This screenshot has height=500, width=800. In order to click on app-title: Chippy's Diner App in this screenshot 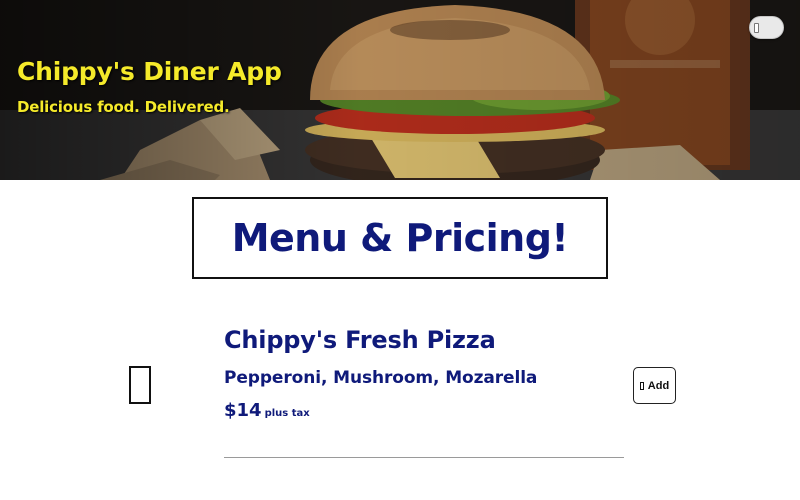, I will do `click(149, 71)`.